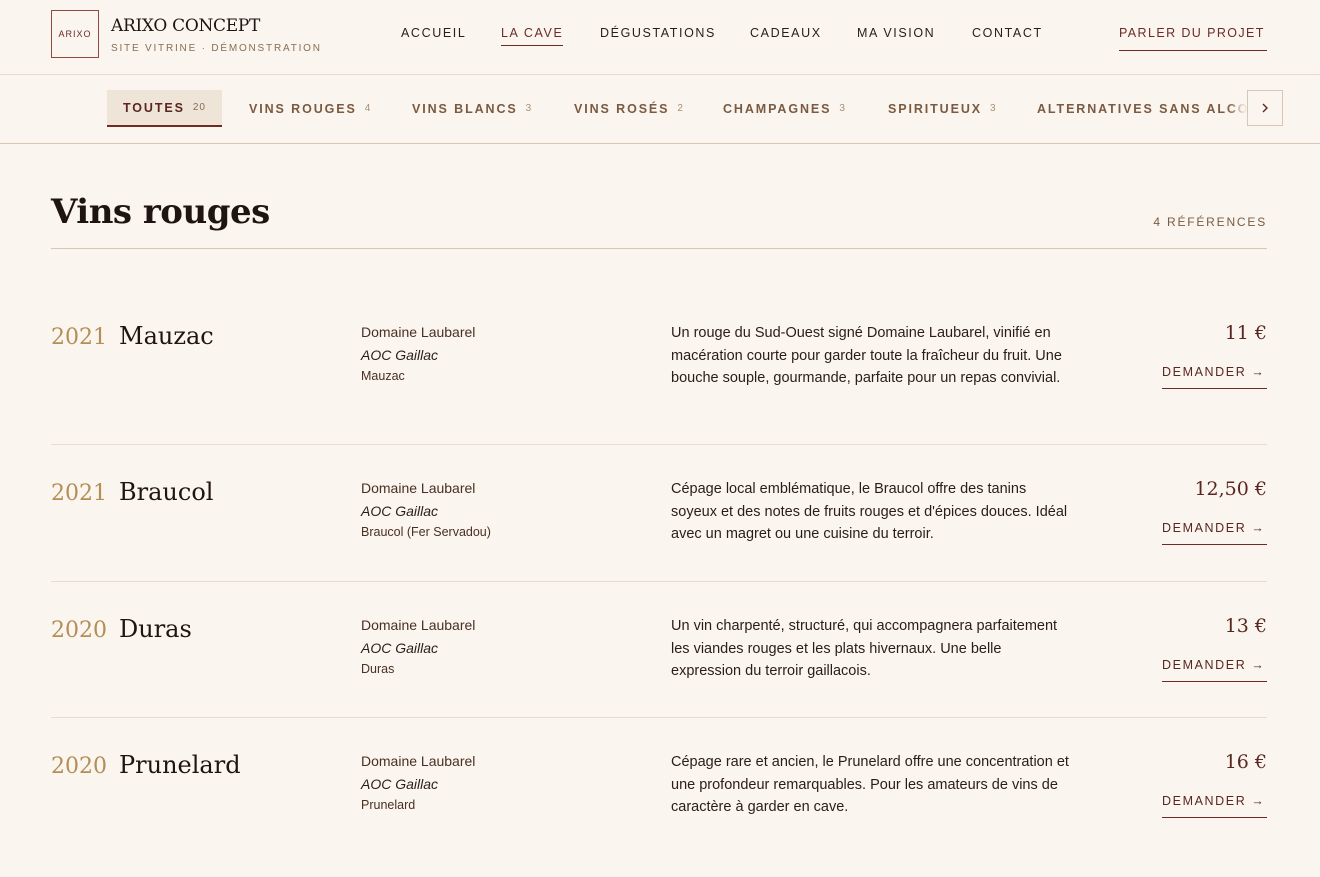  What do you see at coordinates (166, 336) in the screenshot?
I see `wine-name: Mauzac` at bounding box center [166, 336].